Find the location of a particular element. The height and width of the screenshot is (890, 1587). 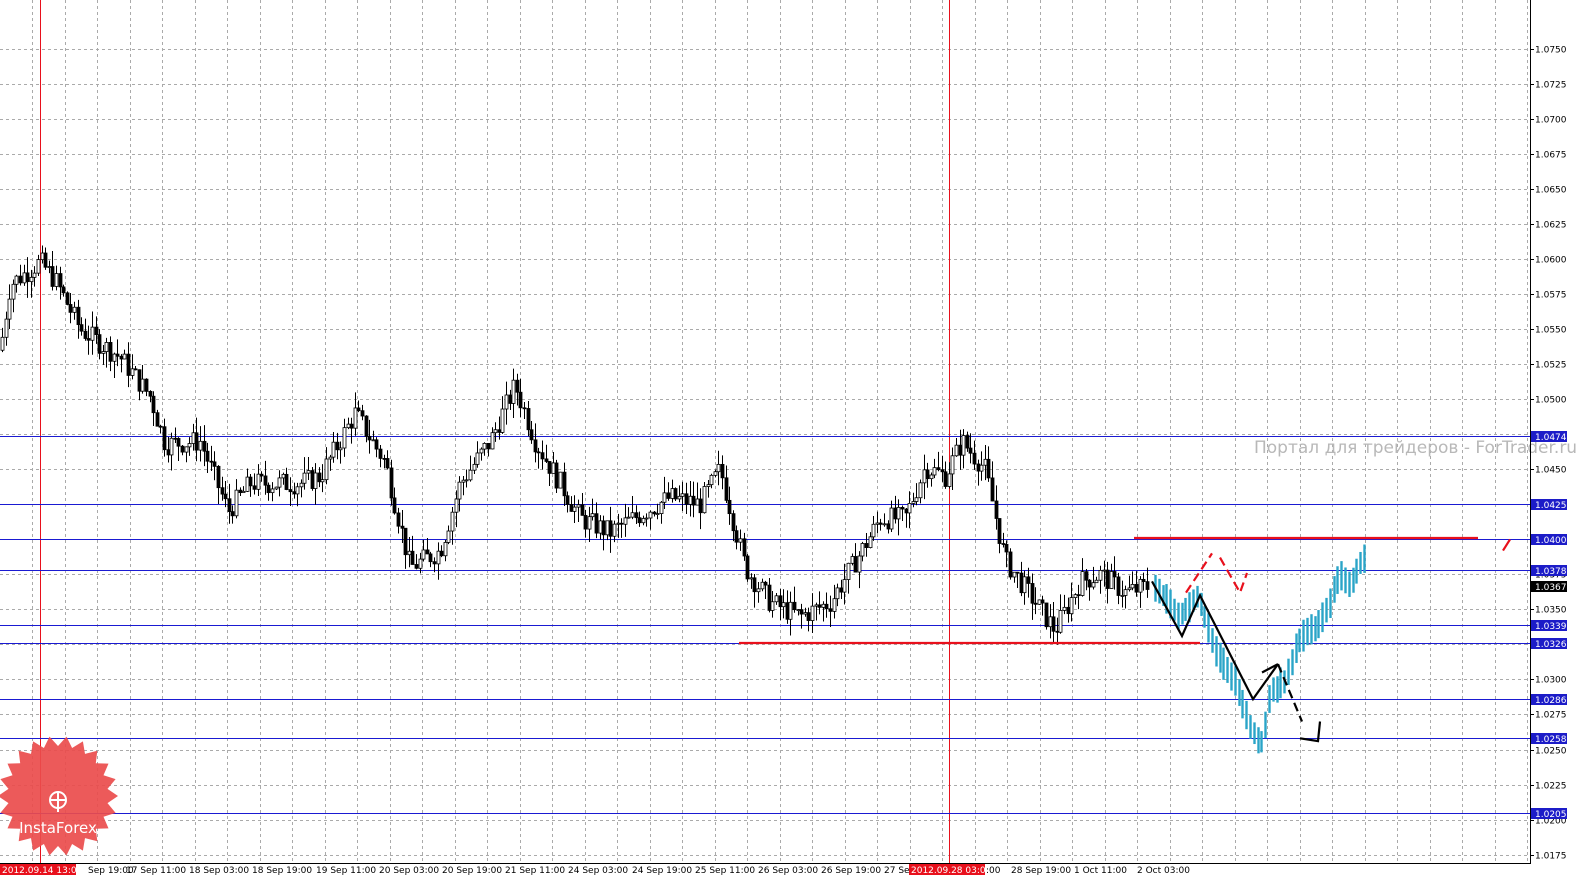

level-price-label: 1.0400 is located at coordinates (1551, 541).